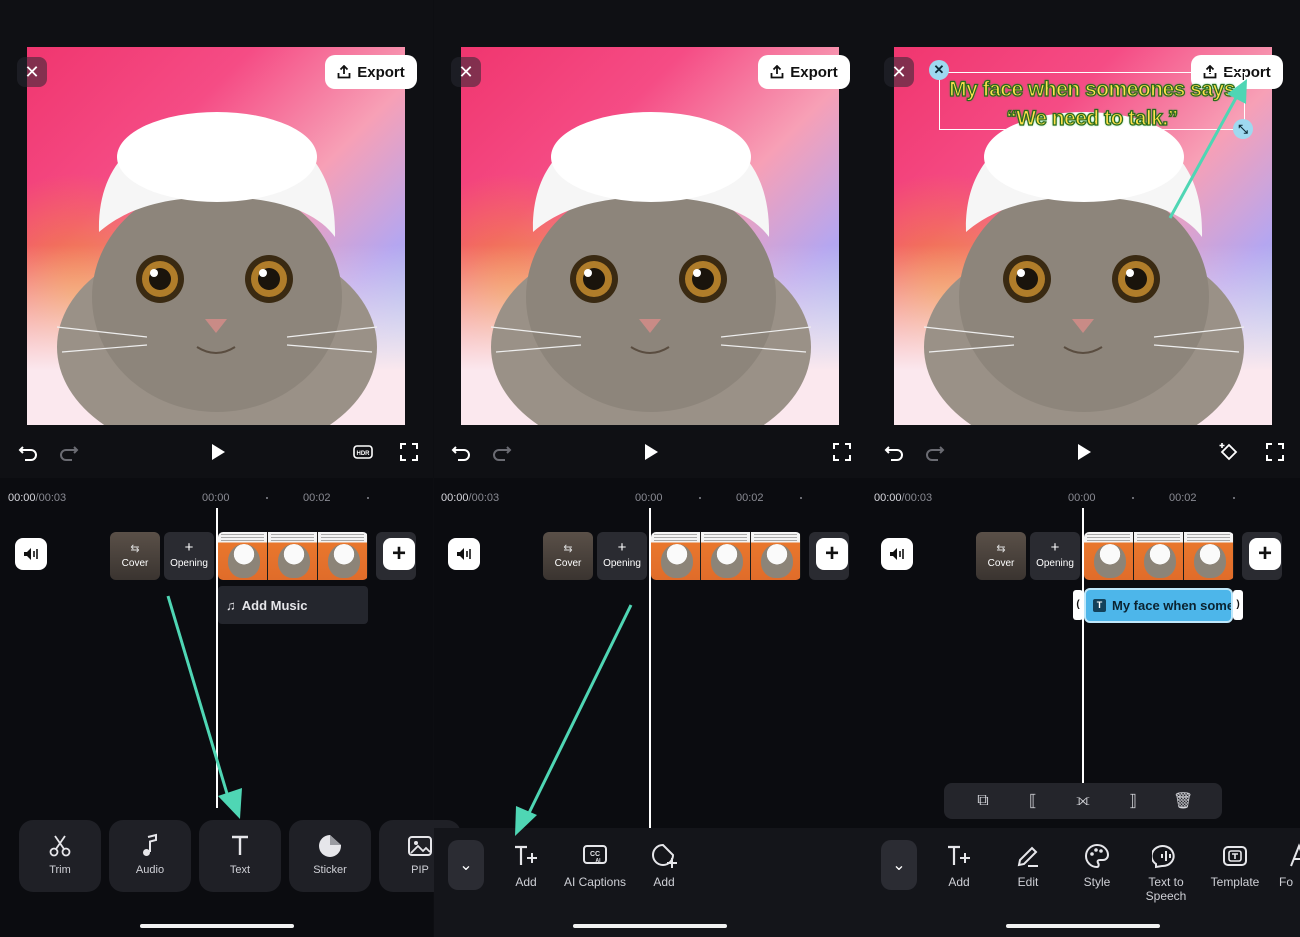  I want to click on add-sticker-tool: Add, so click(664, 865).